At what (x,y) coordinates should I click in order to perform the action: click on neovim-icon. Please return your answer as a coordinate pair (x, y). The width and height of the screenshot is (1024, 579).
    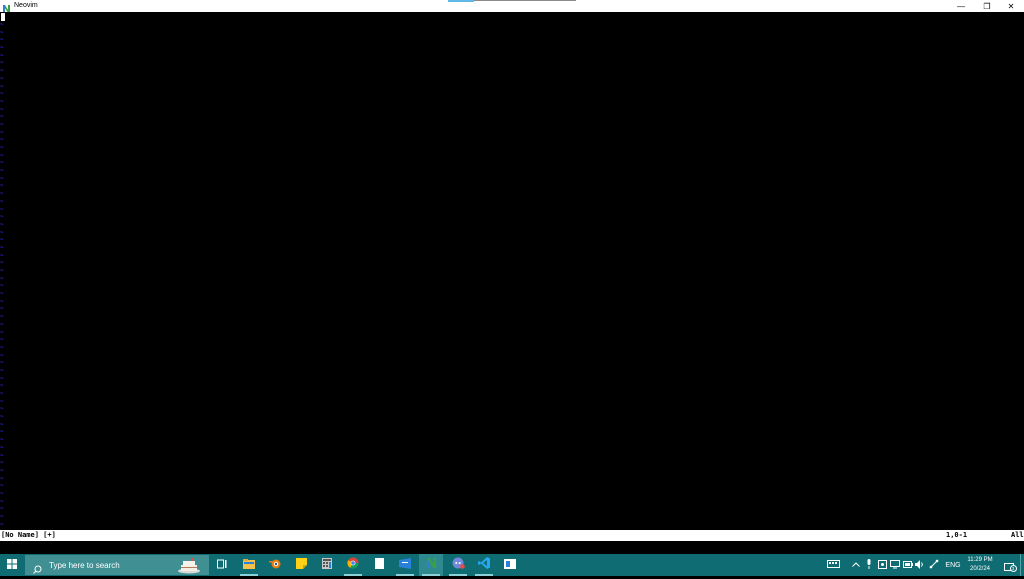
    Looking at the image, I should click on (431, 565).